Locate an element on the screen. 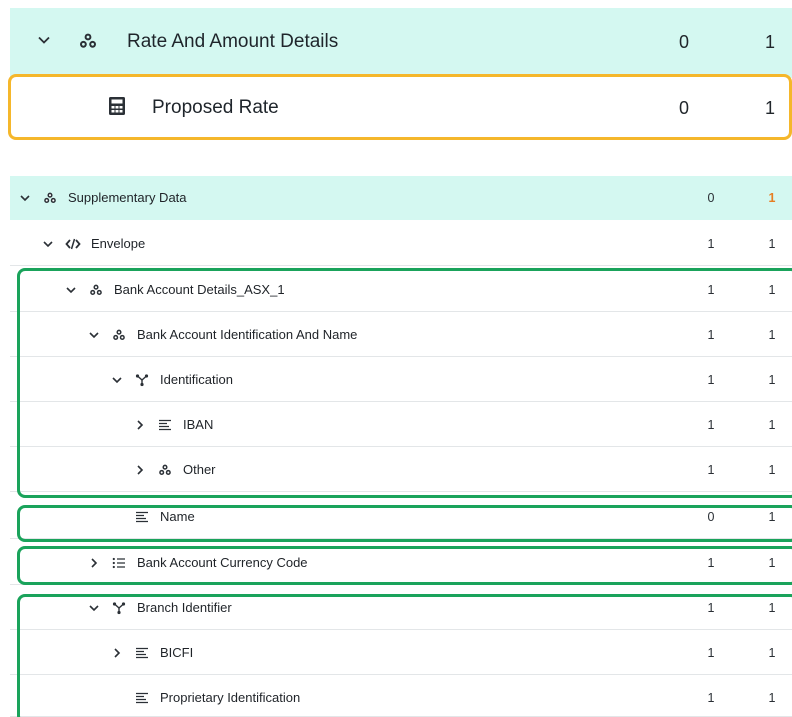  tree-row-label: Supplementary Data is located at coordinates (127, 197).